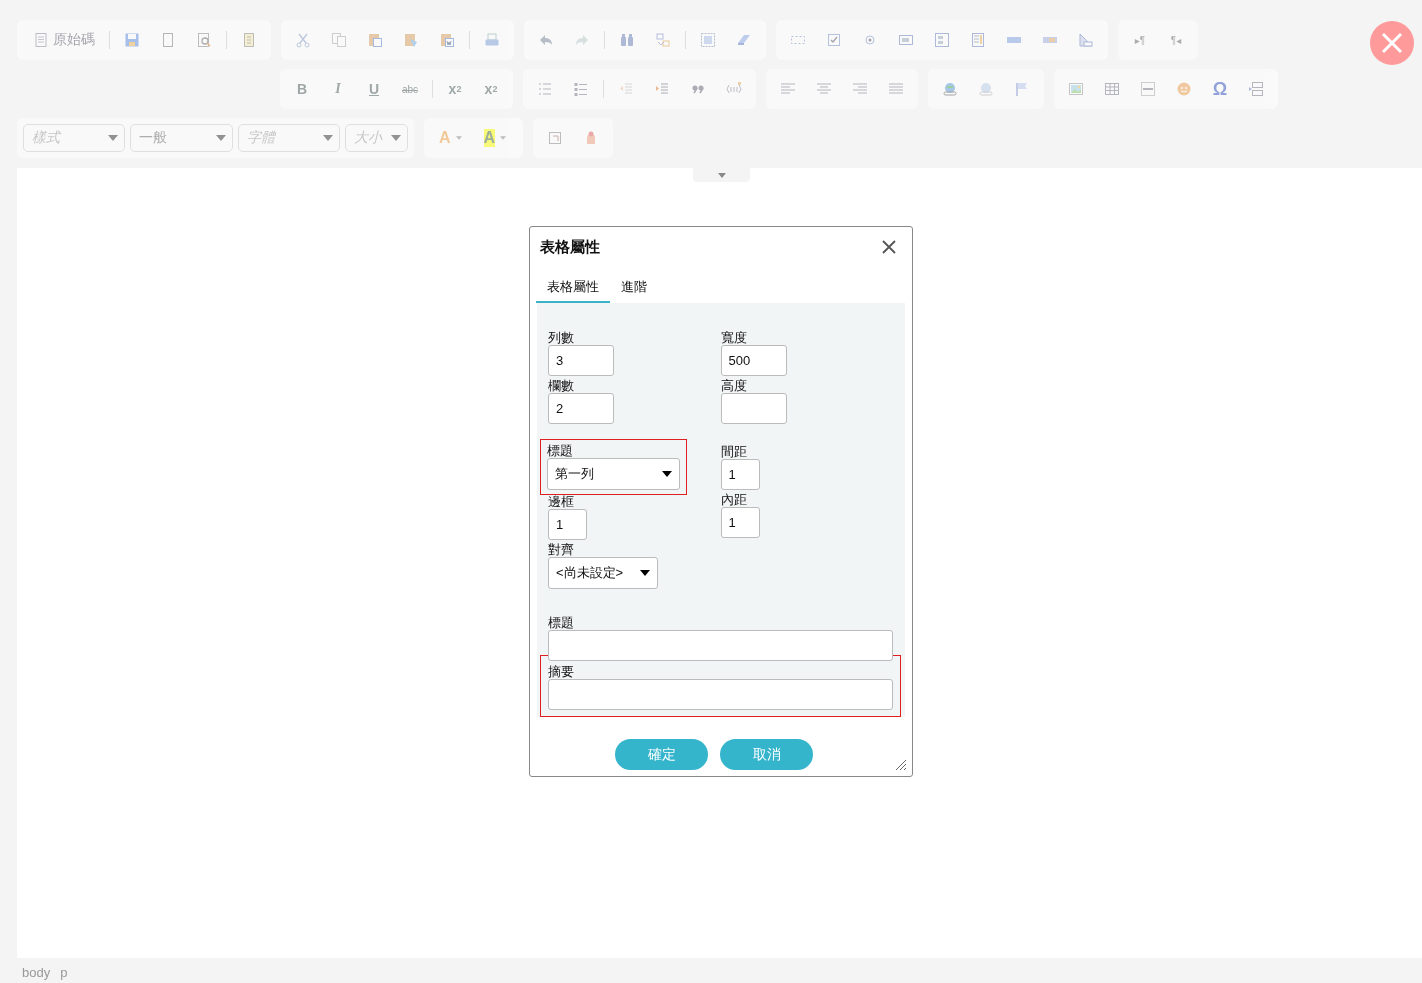 The width and height of the screenshot is (1422, 983). I want to click on field-label: 對齊, so click(561, 549).